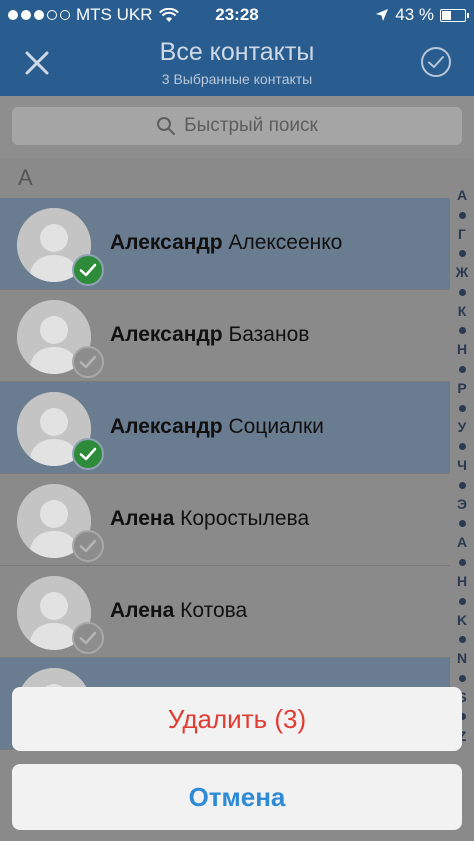 Image resolution: width=474 pixels, height=841 pixels. Describe the element at coordinates (462, 311) in the screenshot. I see `index-letter: К` at that location.